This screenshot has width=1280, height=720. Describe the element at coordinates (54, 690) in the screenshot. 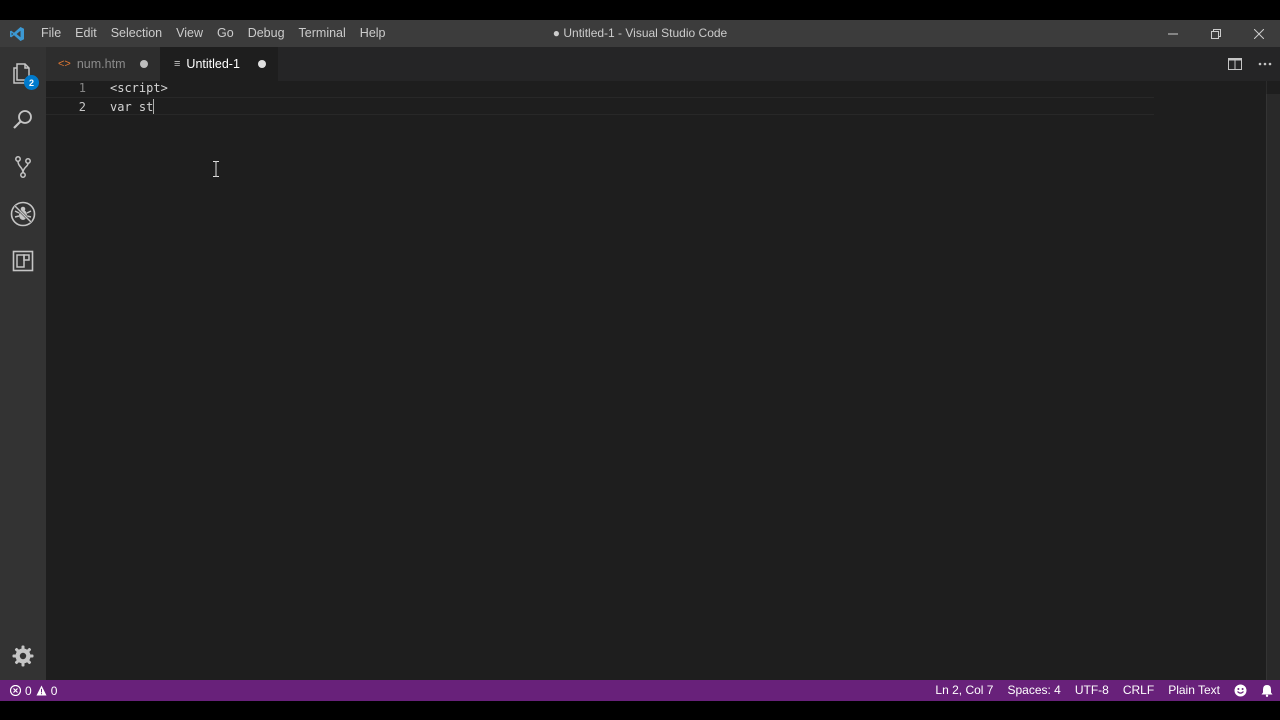

I see `warning-count: 0` at that location.